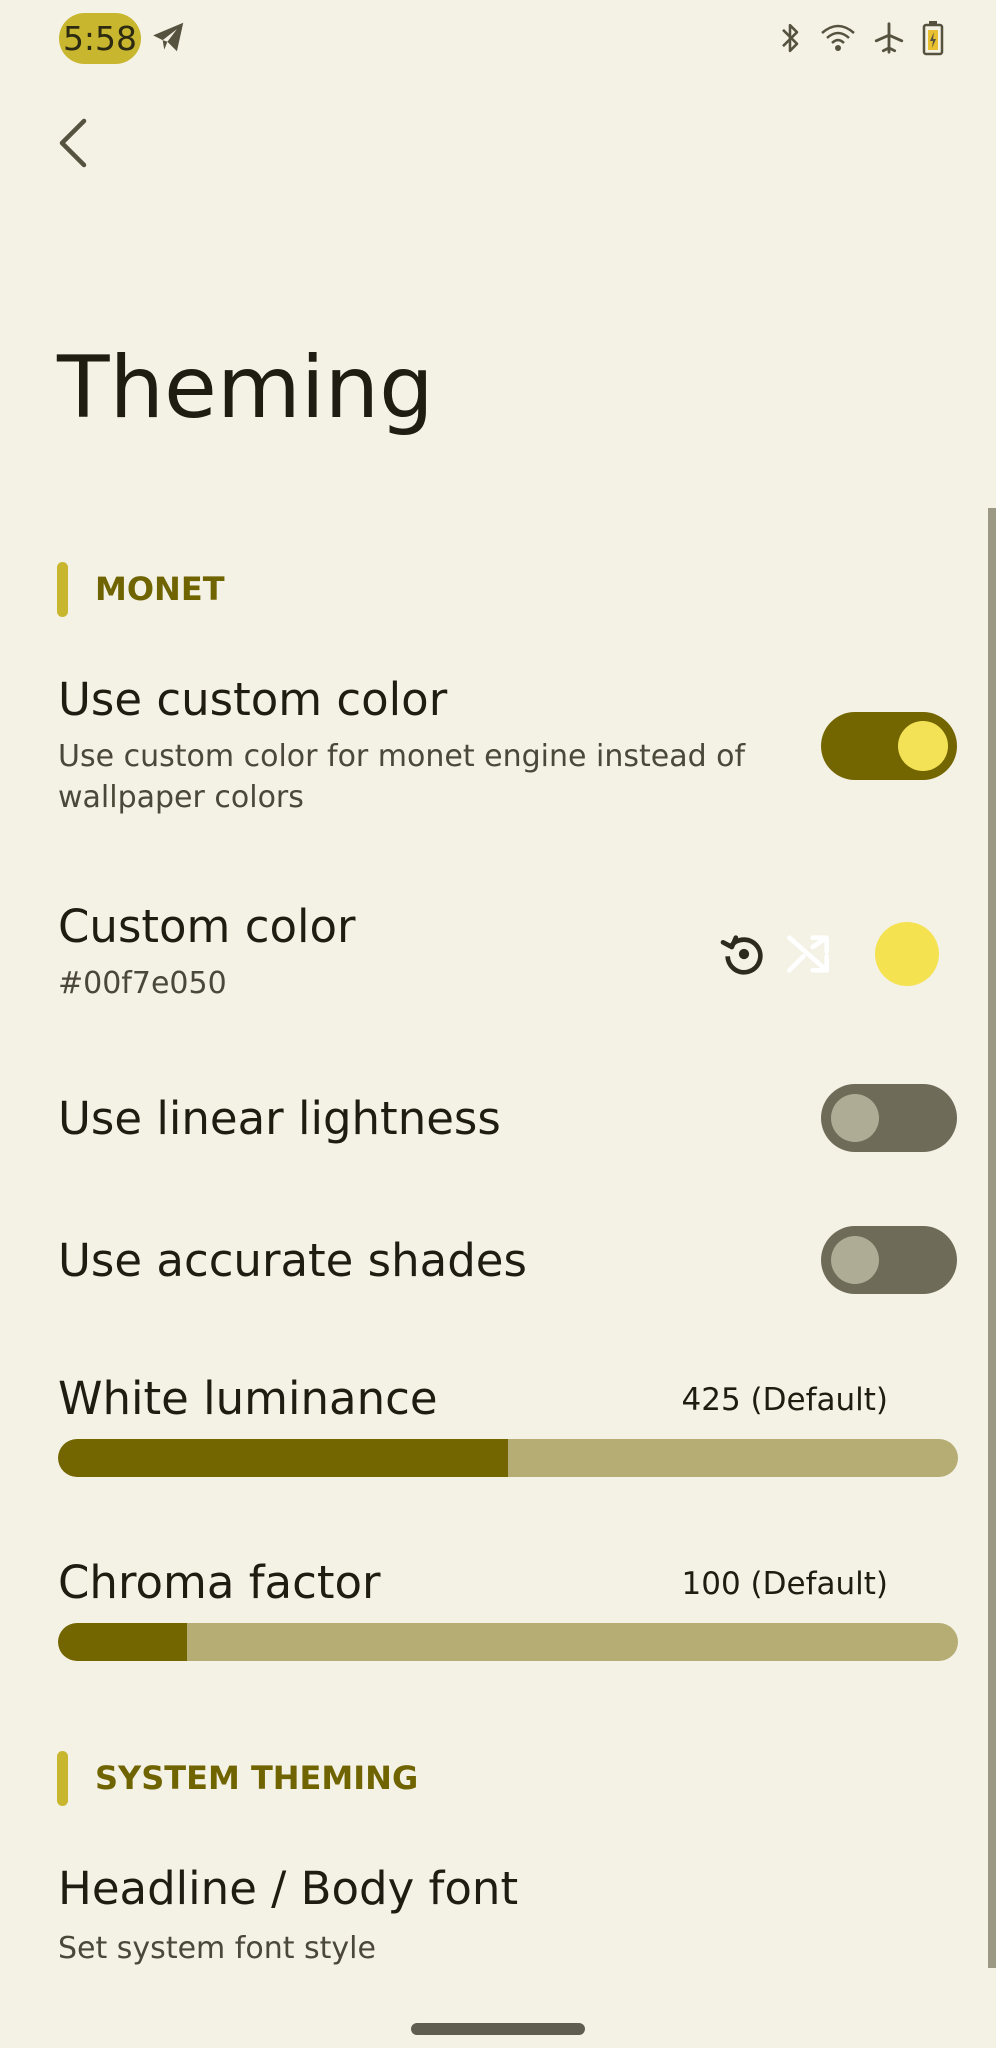 This screenshot has height=2048, width=996. Describe the element at coordinates (889, 1260) in the screenshot. I see `accurate-shades-toggle` at that location.